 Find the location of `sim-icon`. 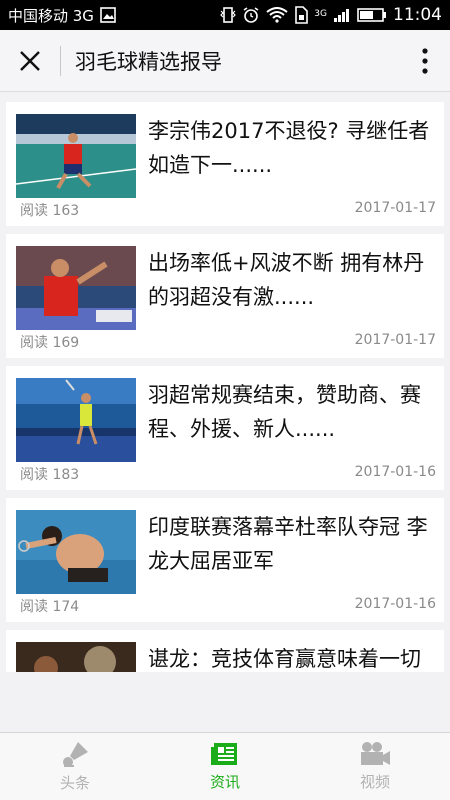

sim-icon is located at coordinates (302, 15).